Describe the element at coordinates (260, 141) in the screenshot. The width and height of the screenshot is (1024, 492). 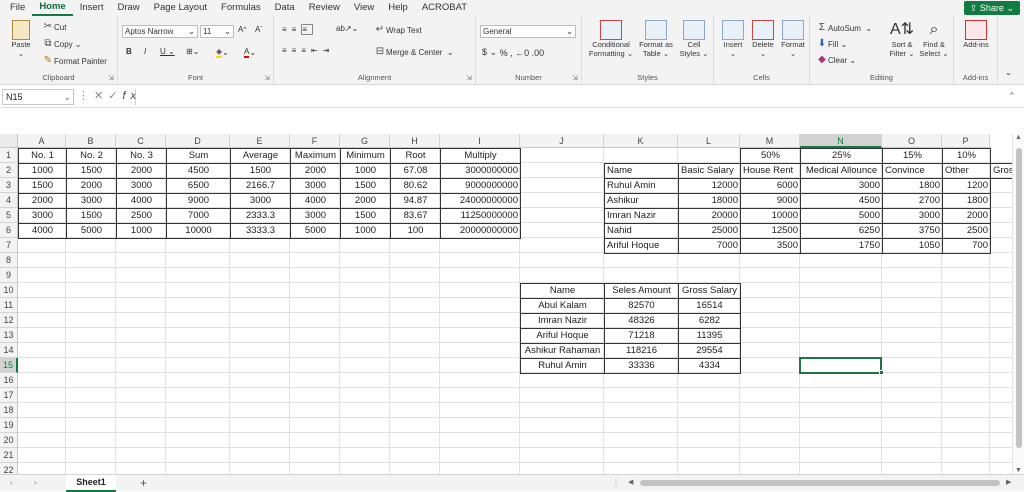
I see `column-header: E` at that location.